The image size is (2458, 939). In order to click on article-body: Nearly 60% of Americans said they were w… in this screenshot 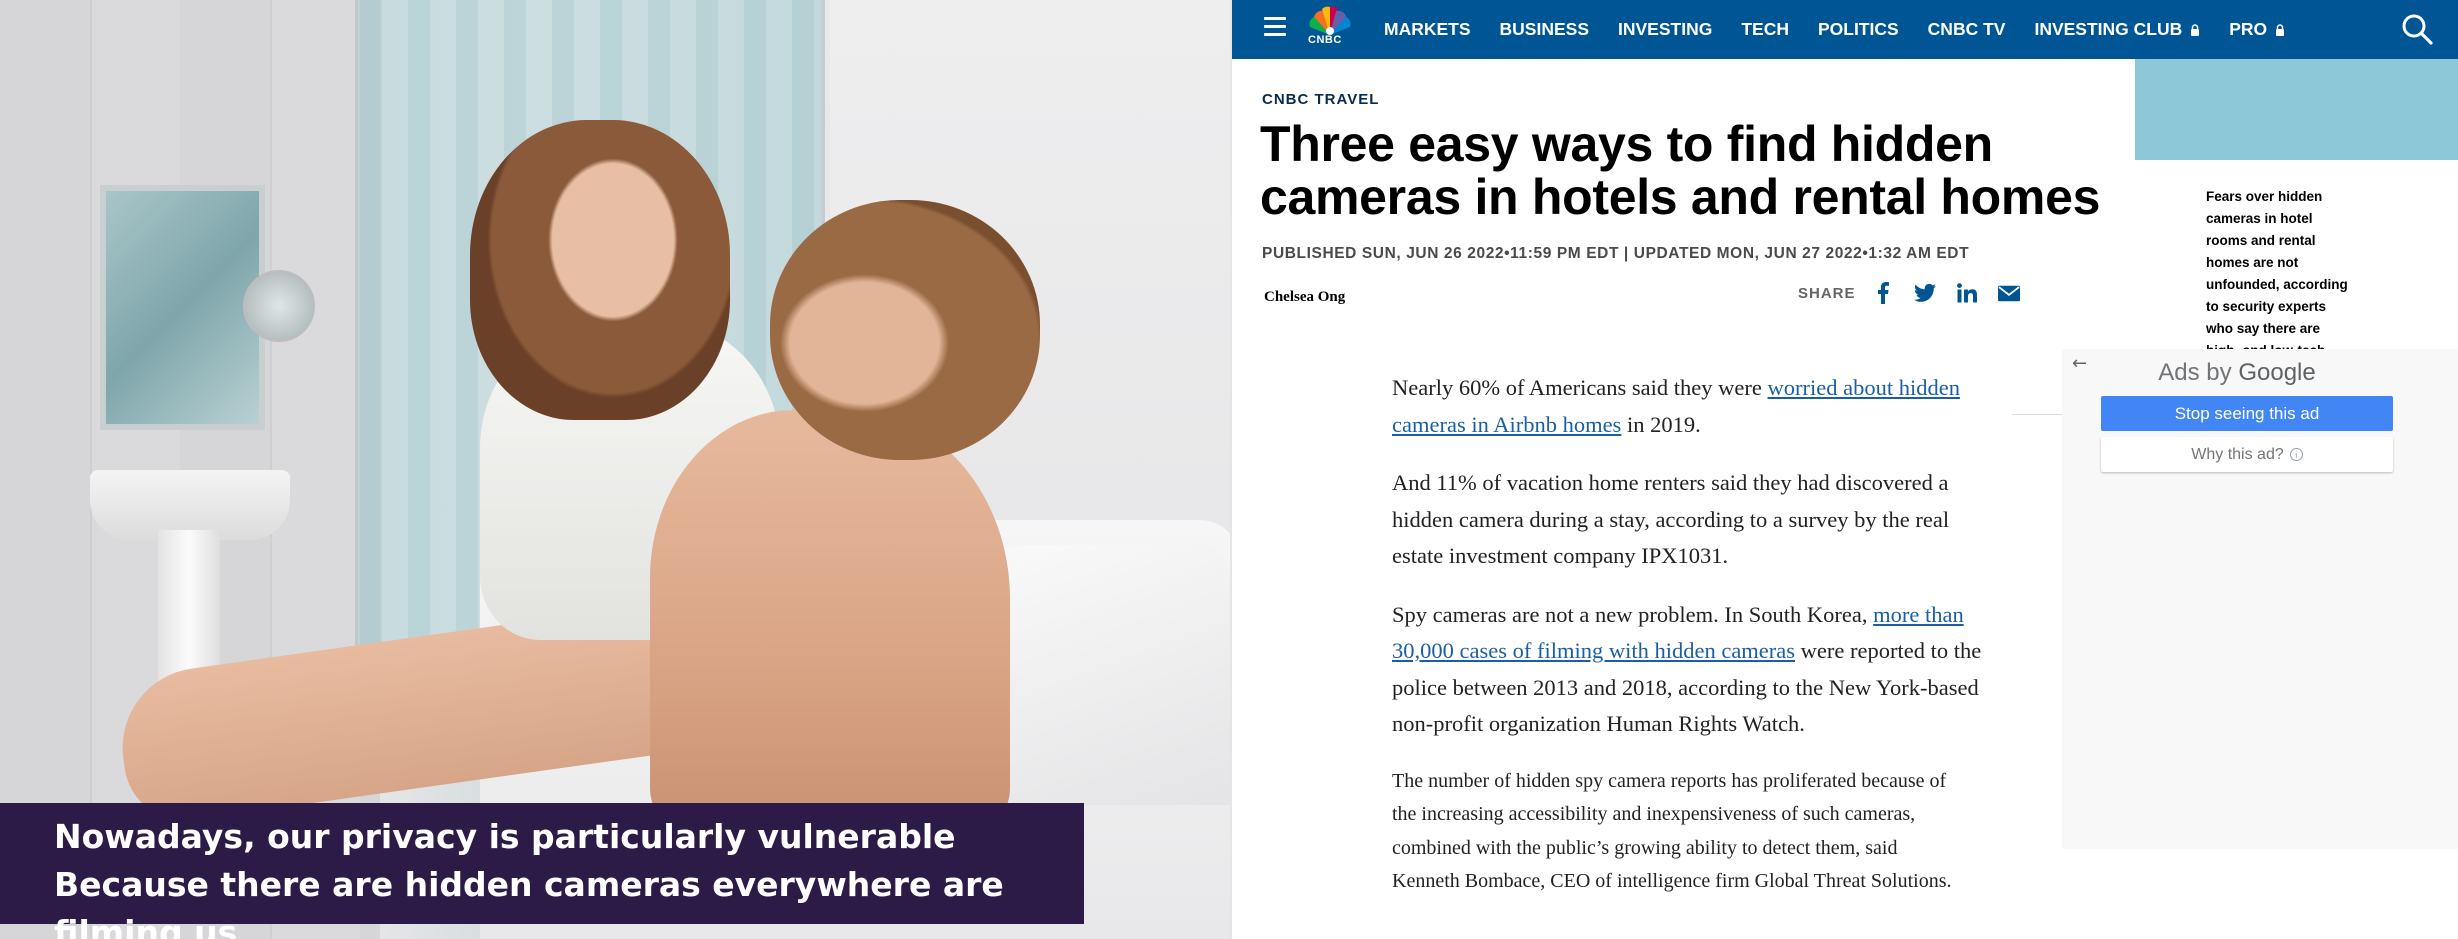, I will do `click(1692, 645)`.